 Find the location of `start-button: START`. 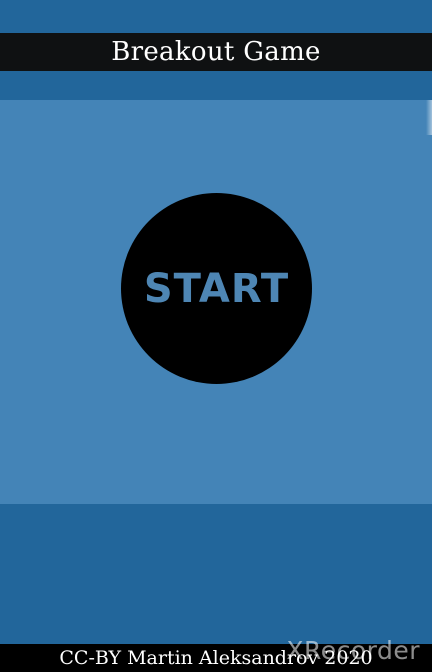

start-button: START is located at coordinates (216, 288).